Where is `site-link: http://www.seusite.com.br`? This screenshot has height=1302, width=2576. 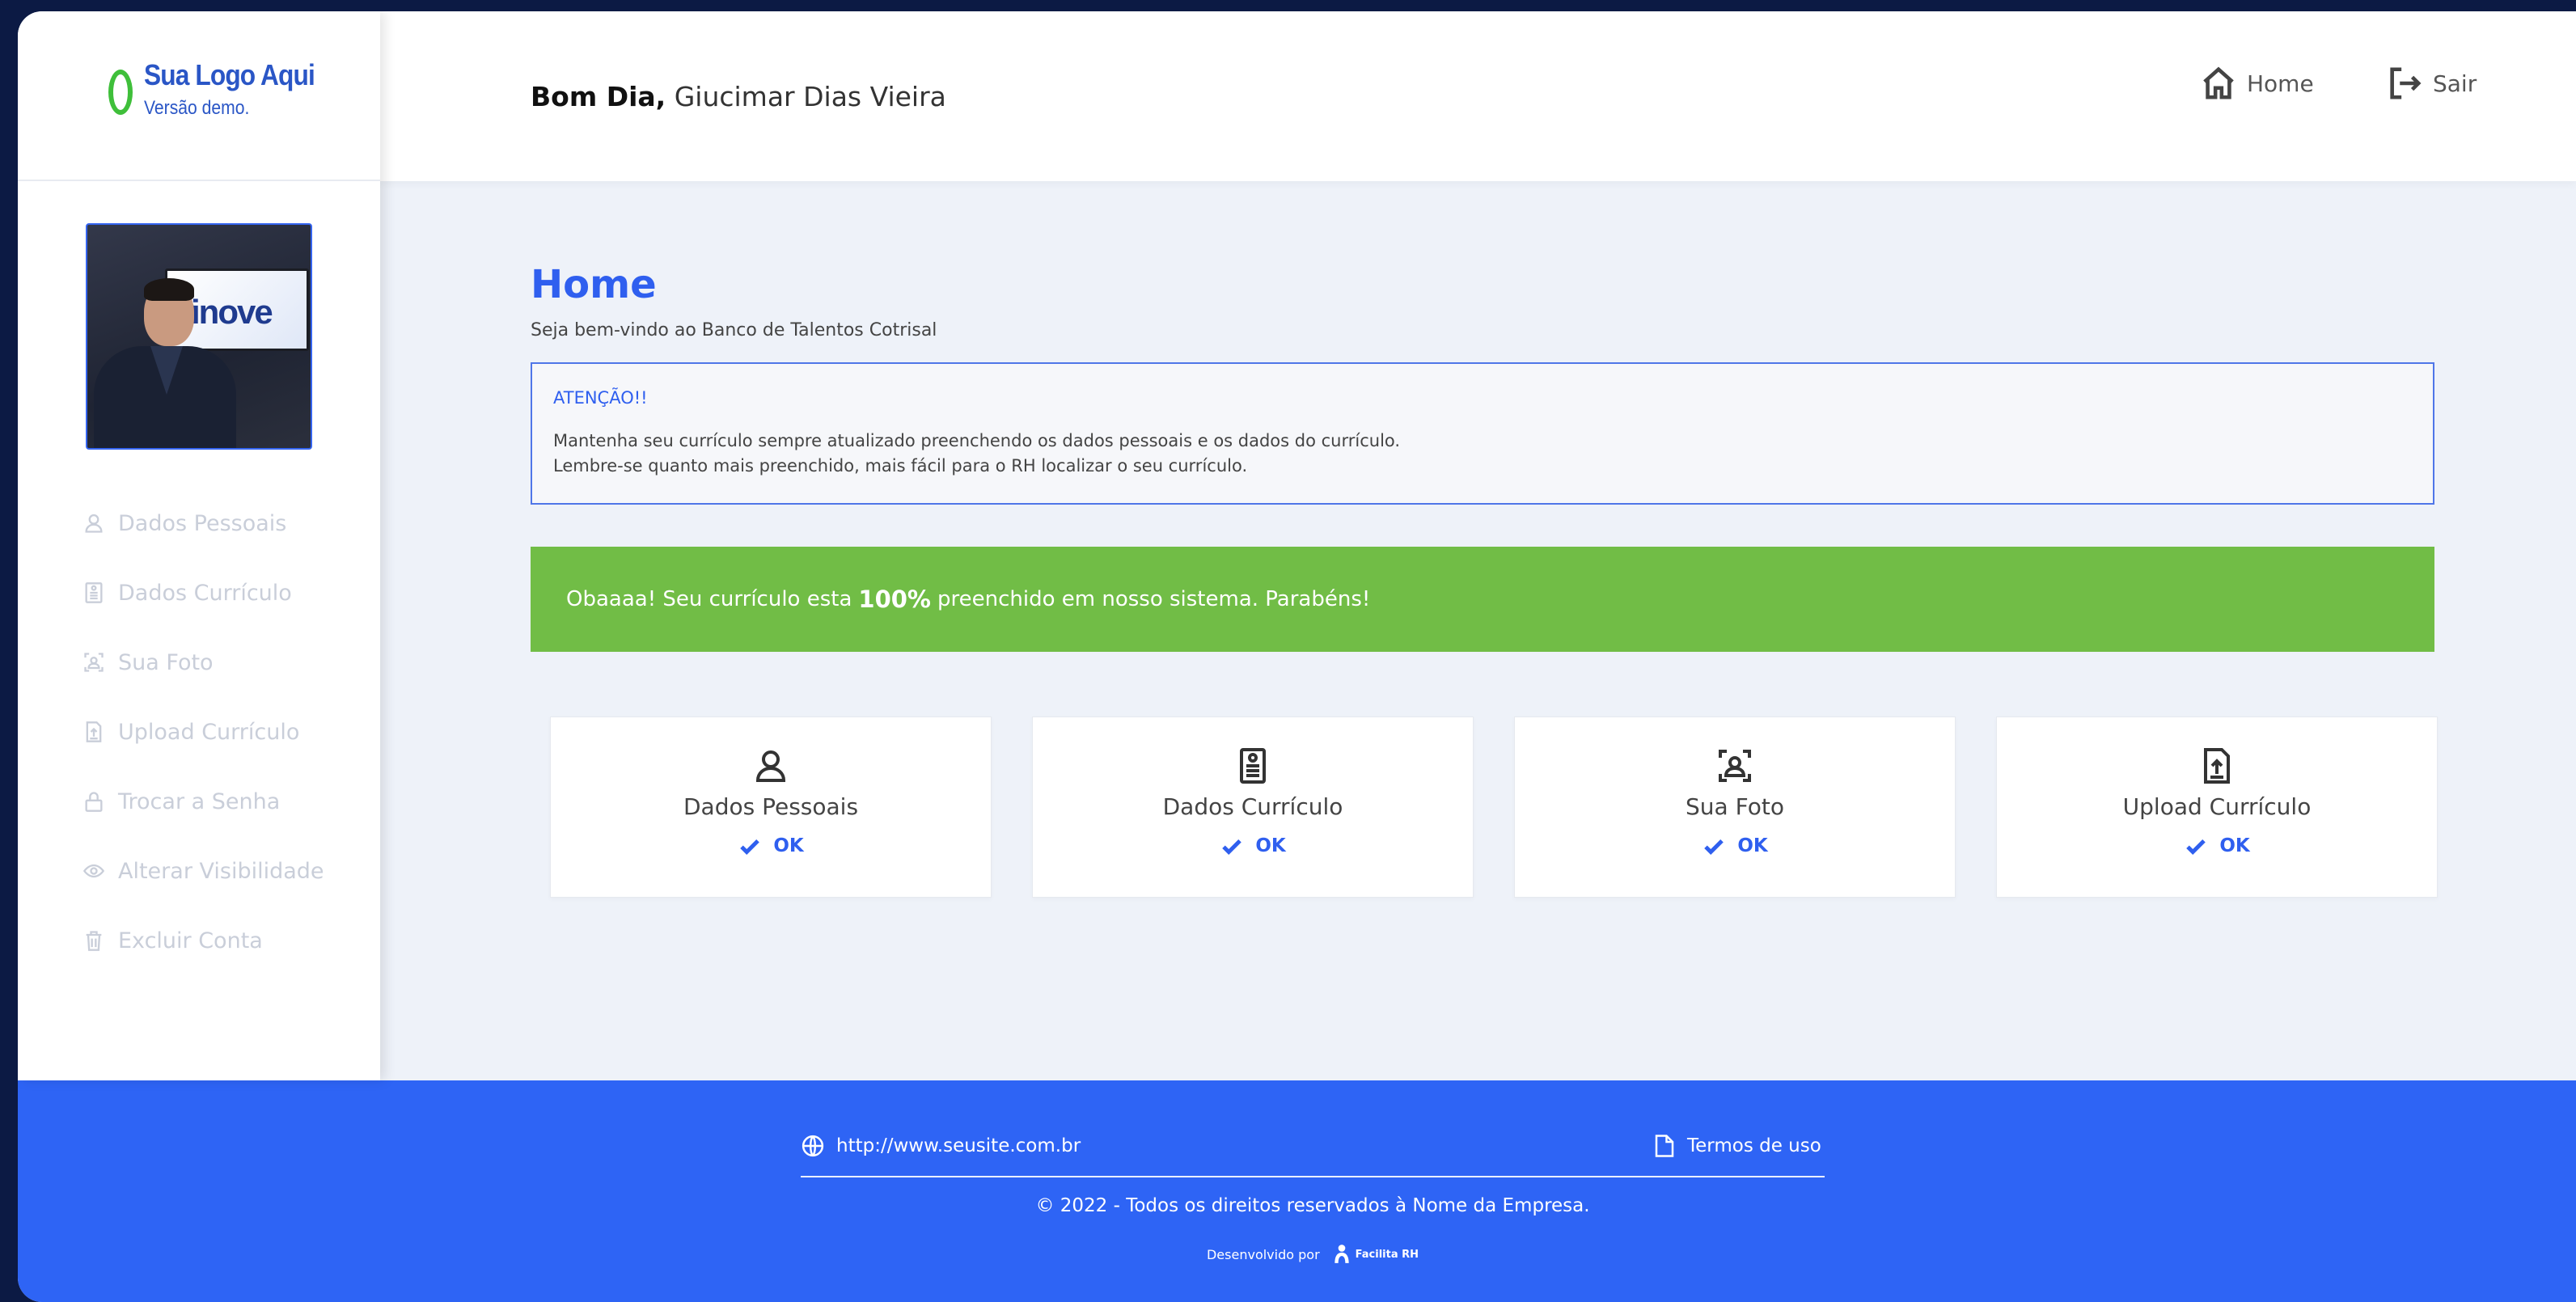
site-link: http://www.seusite.com.br is located at coordinates (941, 1146).